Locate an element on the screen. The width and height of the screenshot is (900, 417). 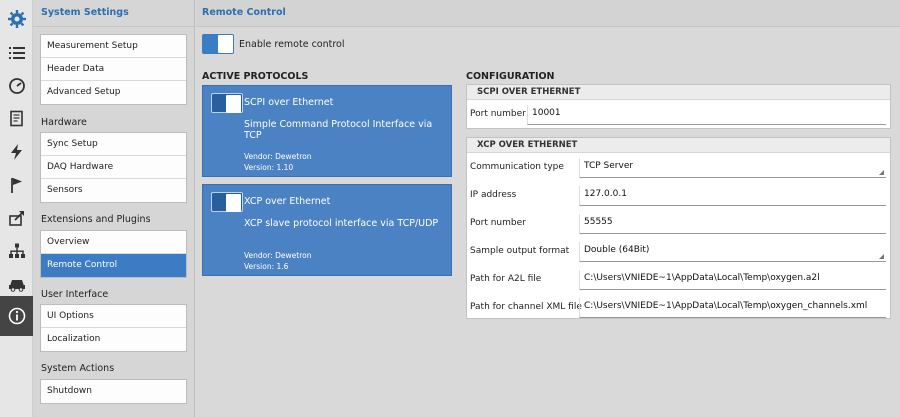
protocol-name: XCP over Ethernet is located at coordinates (287, 201).